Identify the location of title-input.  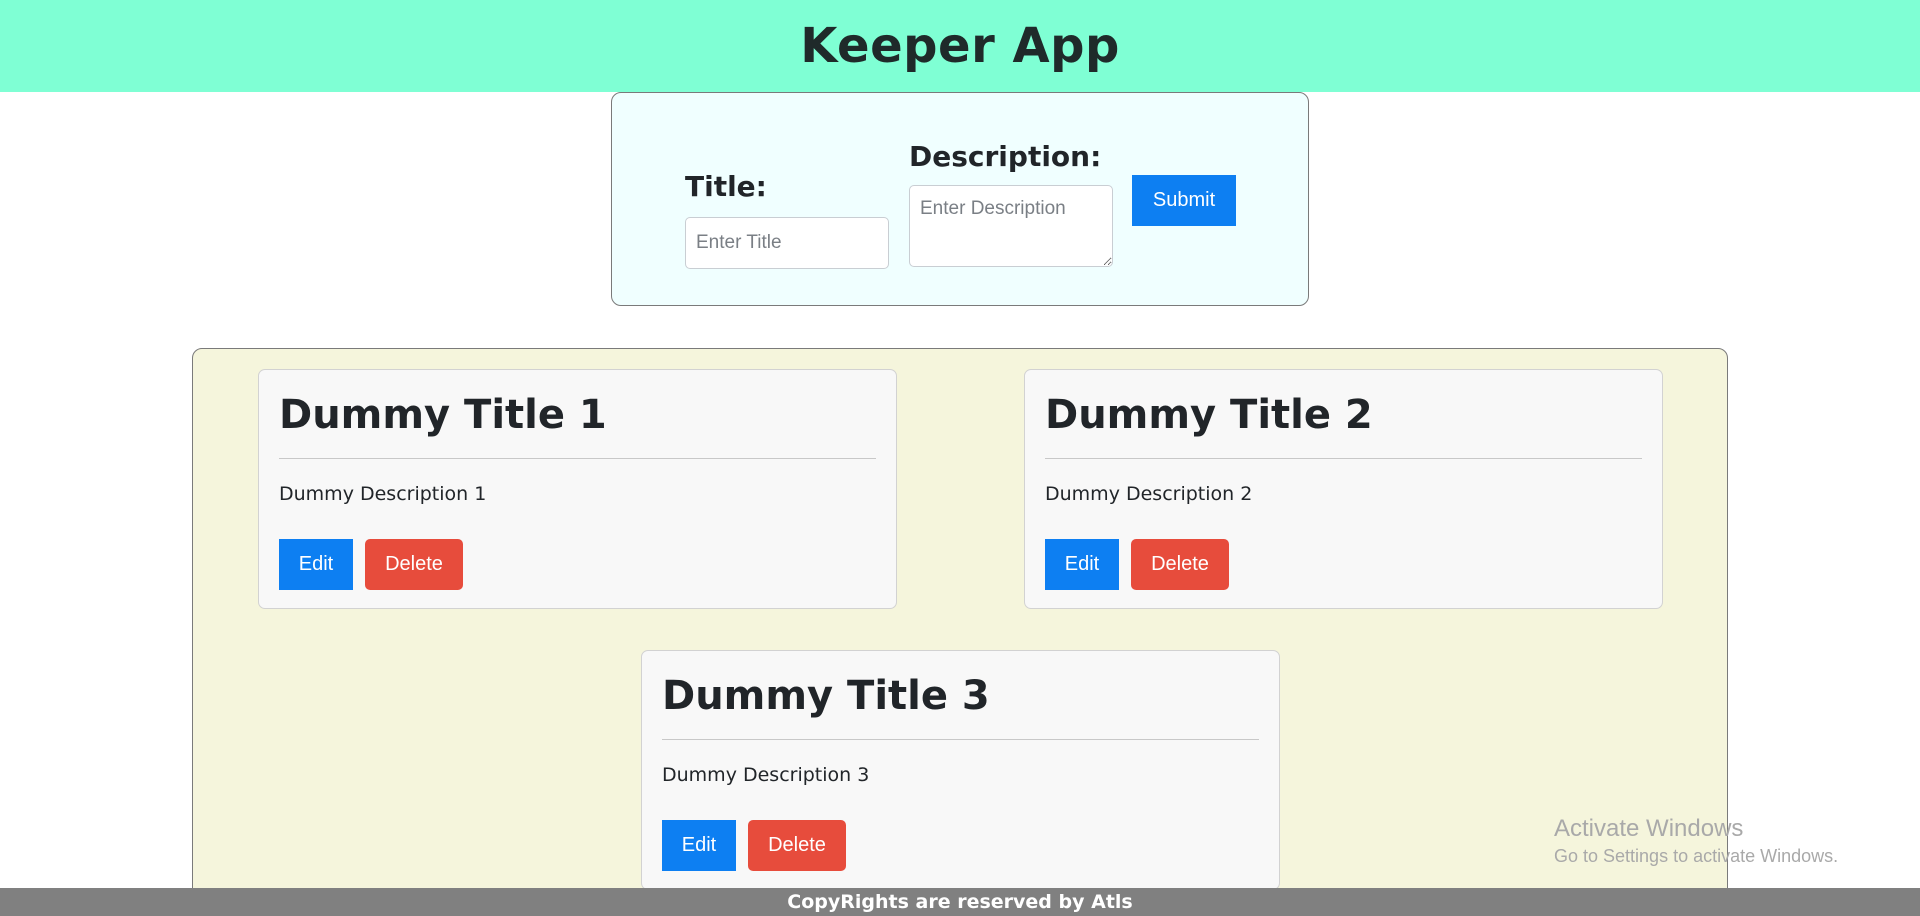
(787, 243).